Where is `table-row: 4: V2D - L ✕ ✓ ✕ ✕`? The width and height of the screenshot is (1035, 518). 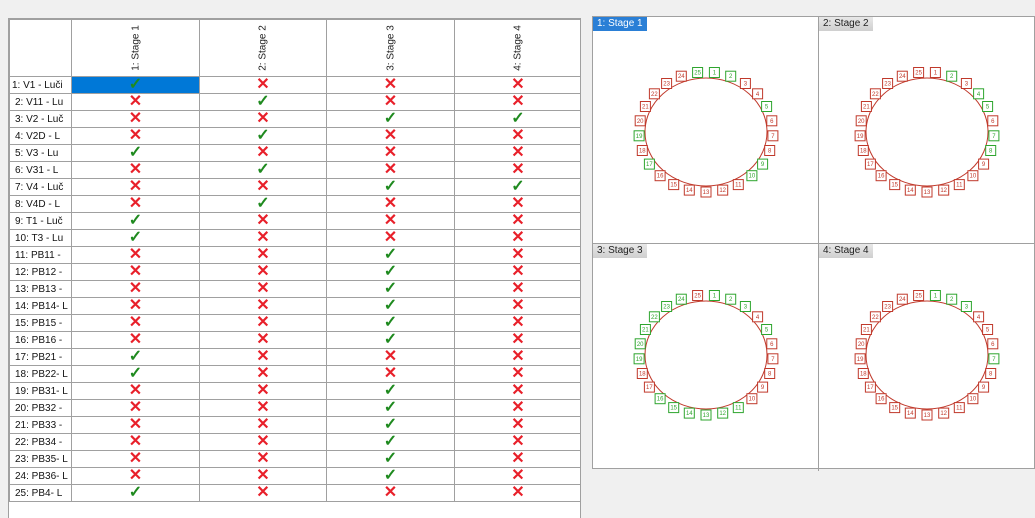
table-row: 4: V2D - L ✕ ✓ ✕ ✕ is located at coordinates (294, 136).